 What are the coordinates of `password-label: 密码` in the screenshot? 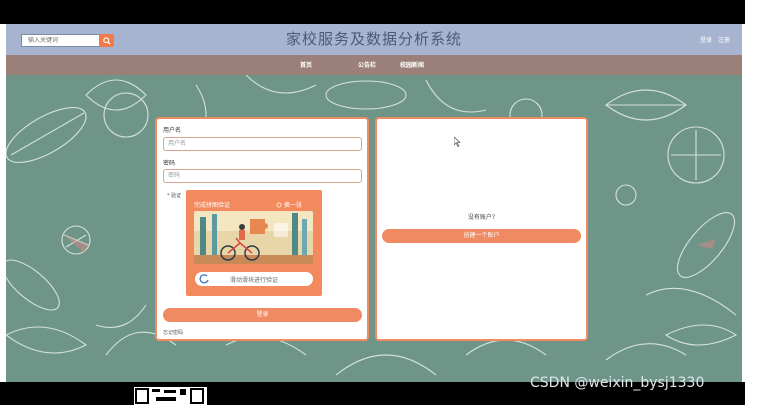 It's located at (169, 163).